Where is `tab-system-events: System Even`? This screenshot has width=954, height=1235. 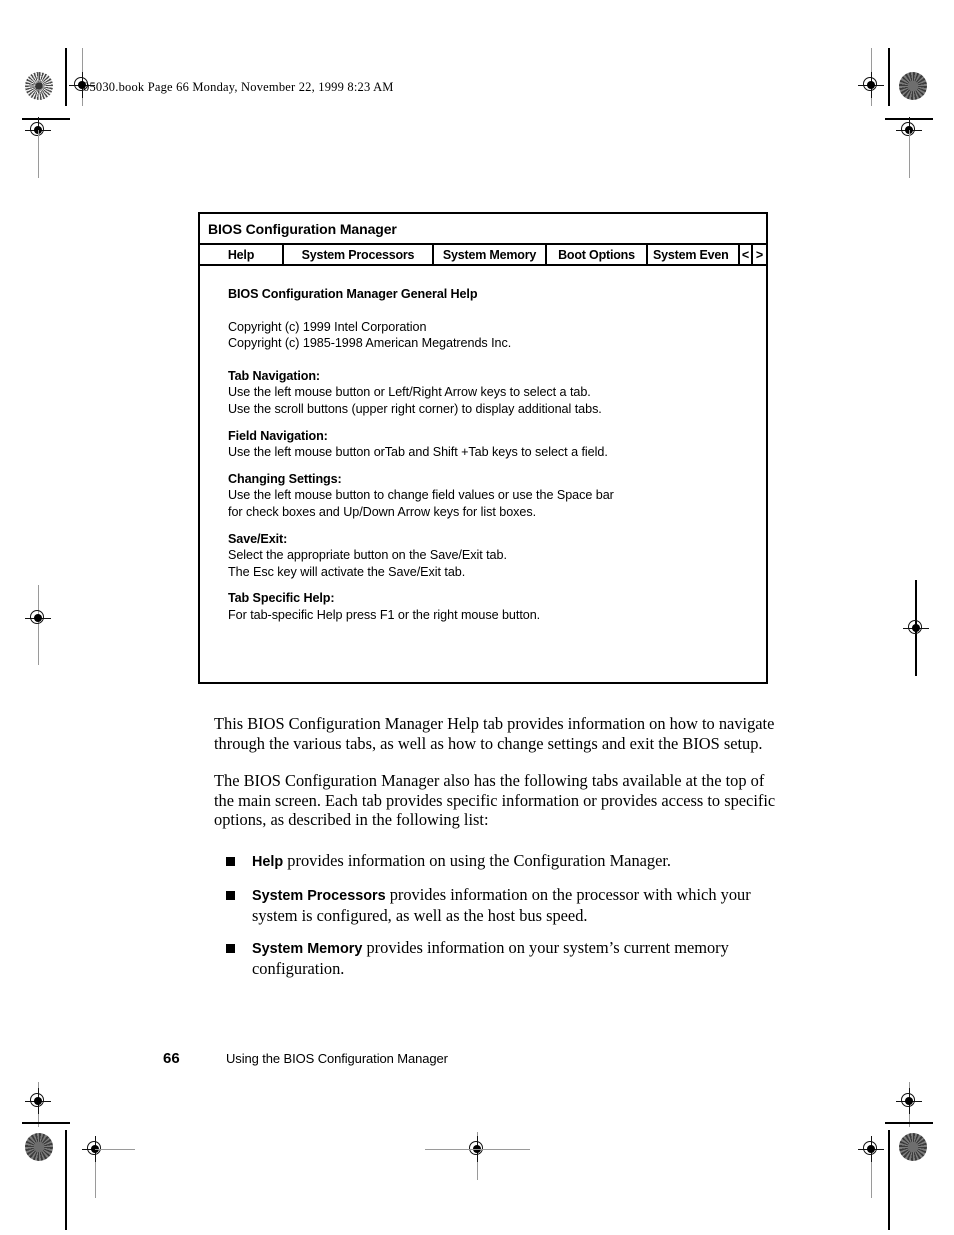
tab-system-events: System Even is located at coordinates (694, 254).